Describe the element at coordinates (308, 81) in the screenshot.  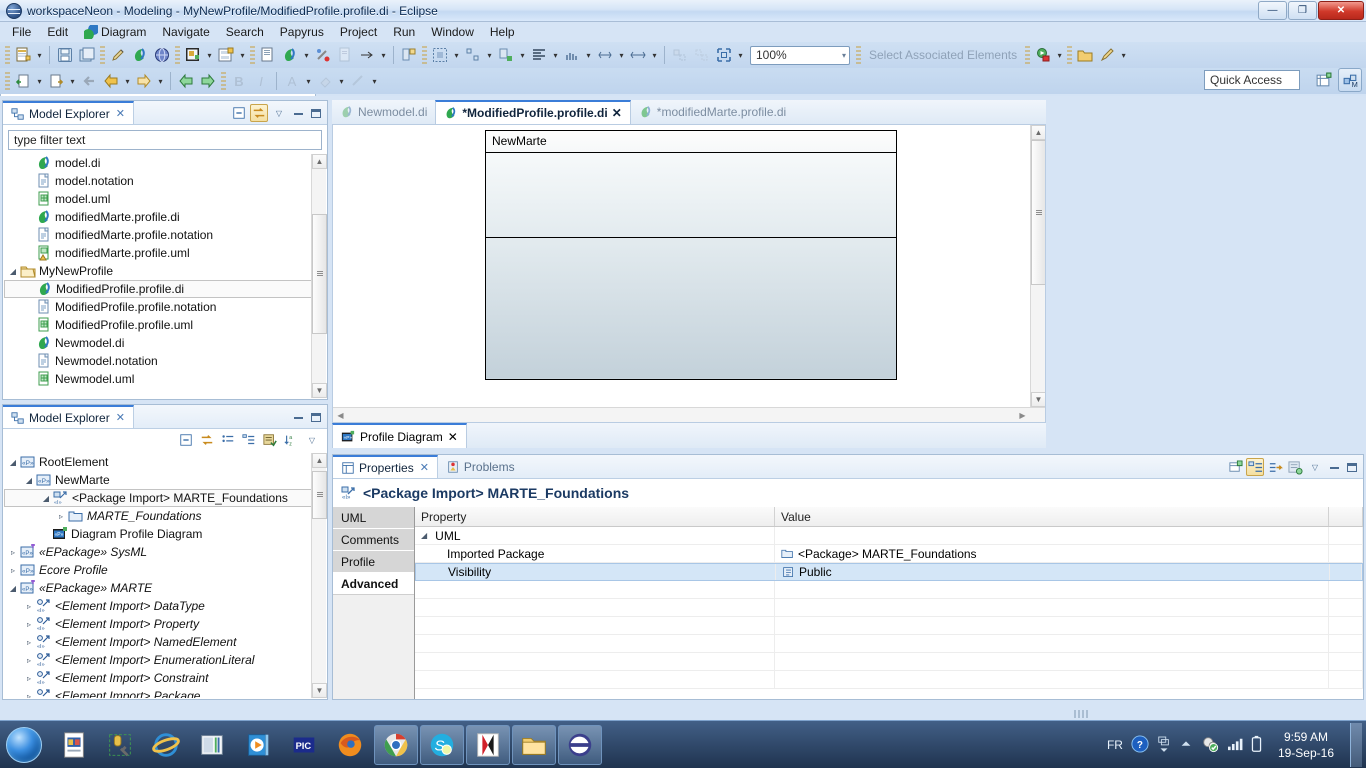
I see `font-color-dropdown: ▾` at that location.